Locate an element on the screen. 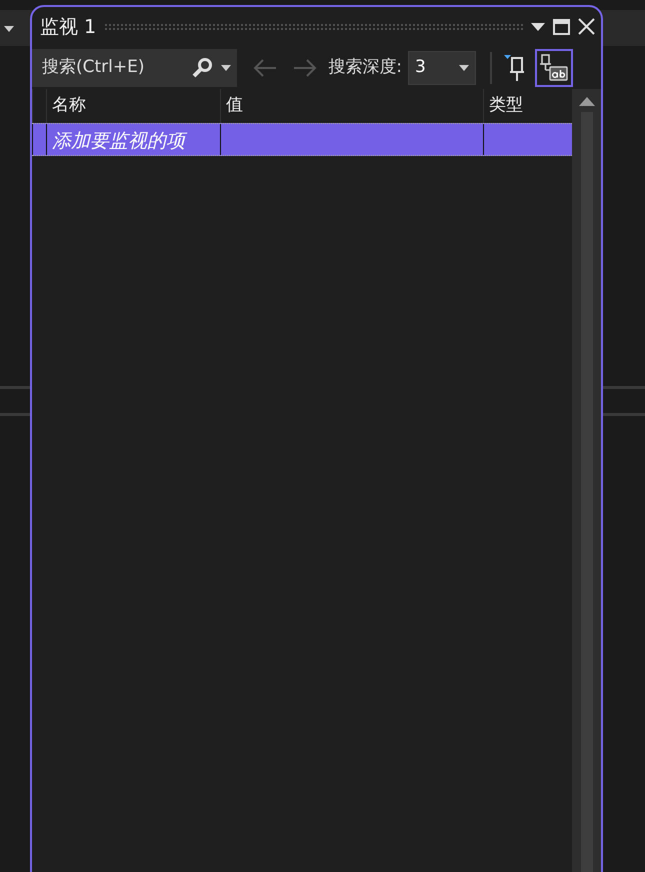 The image size is (645, 872). close-icon is located at coordinates (586, 27).